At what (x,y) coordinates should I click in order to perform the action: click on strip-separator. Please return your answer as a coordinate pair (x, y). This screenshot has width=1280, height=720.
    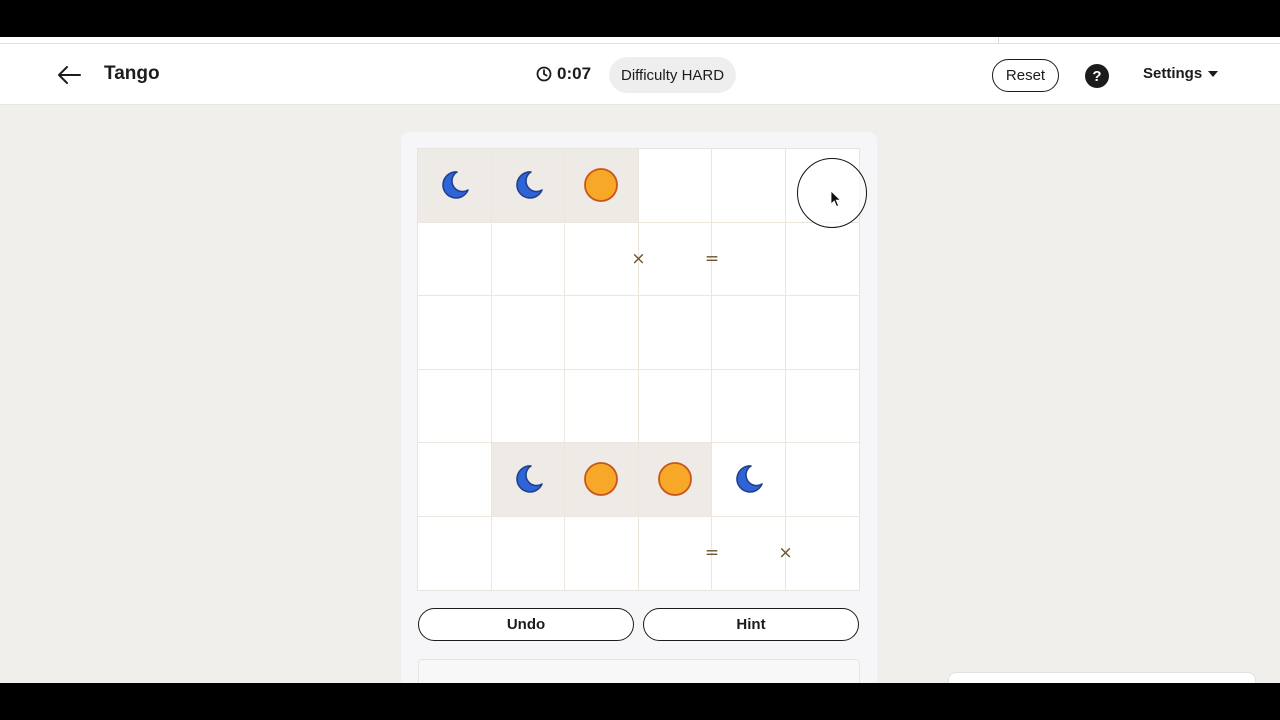
    Looking at the image, I should click on (998, 40).